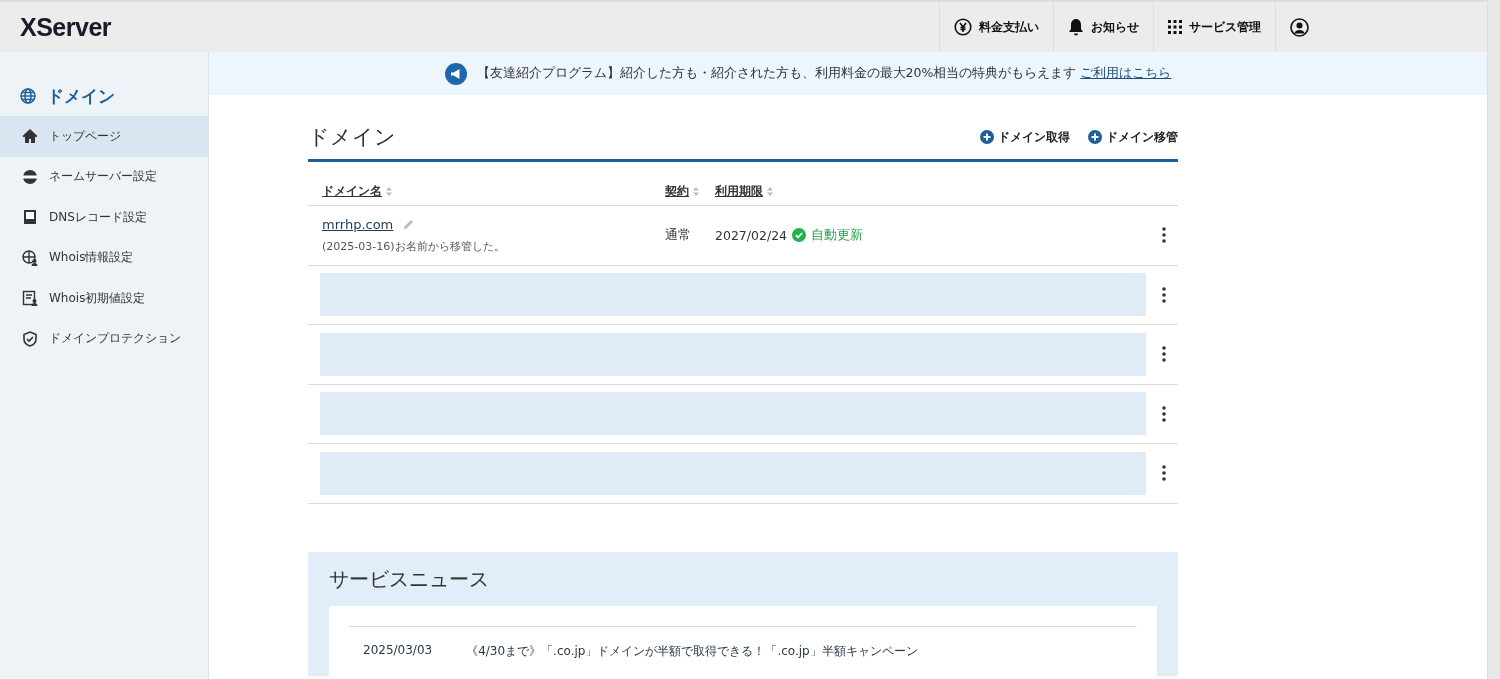 The image size is (1500, 679). Describe the element at coordinates (1076, 27) in the screenshot. I see `bell-icon` at that location.